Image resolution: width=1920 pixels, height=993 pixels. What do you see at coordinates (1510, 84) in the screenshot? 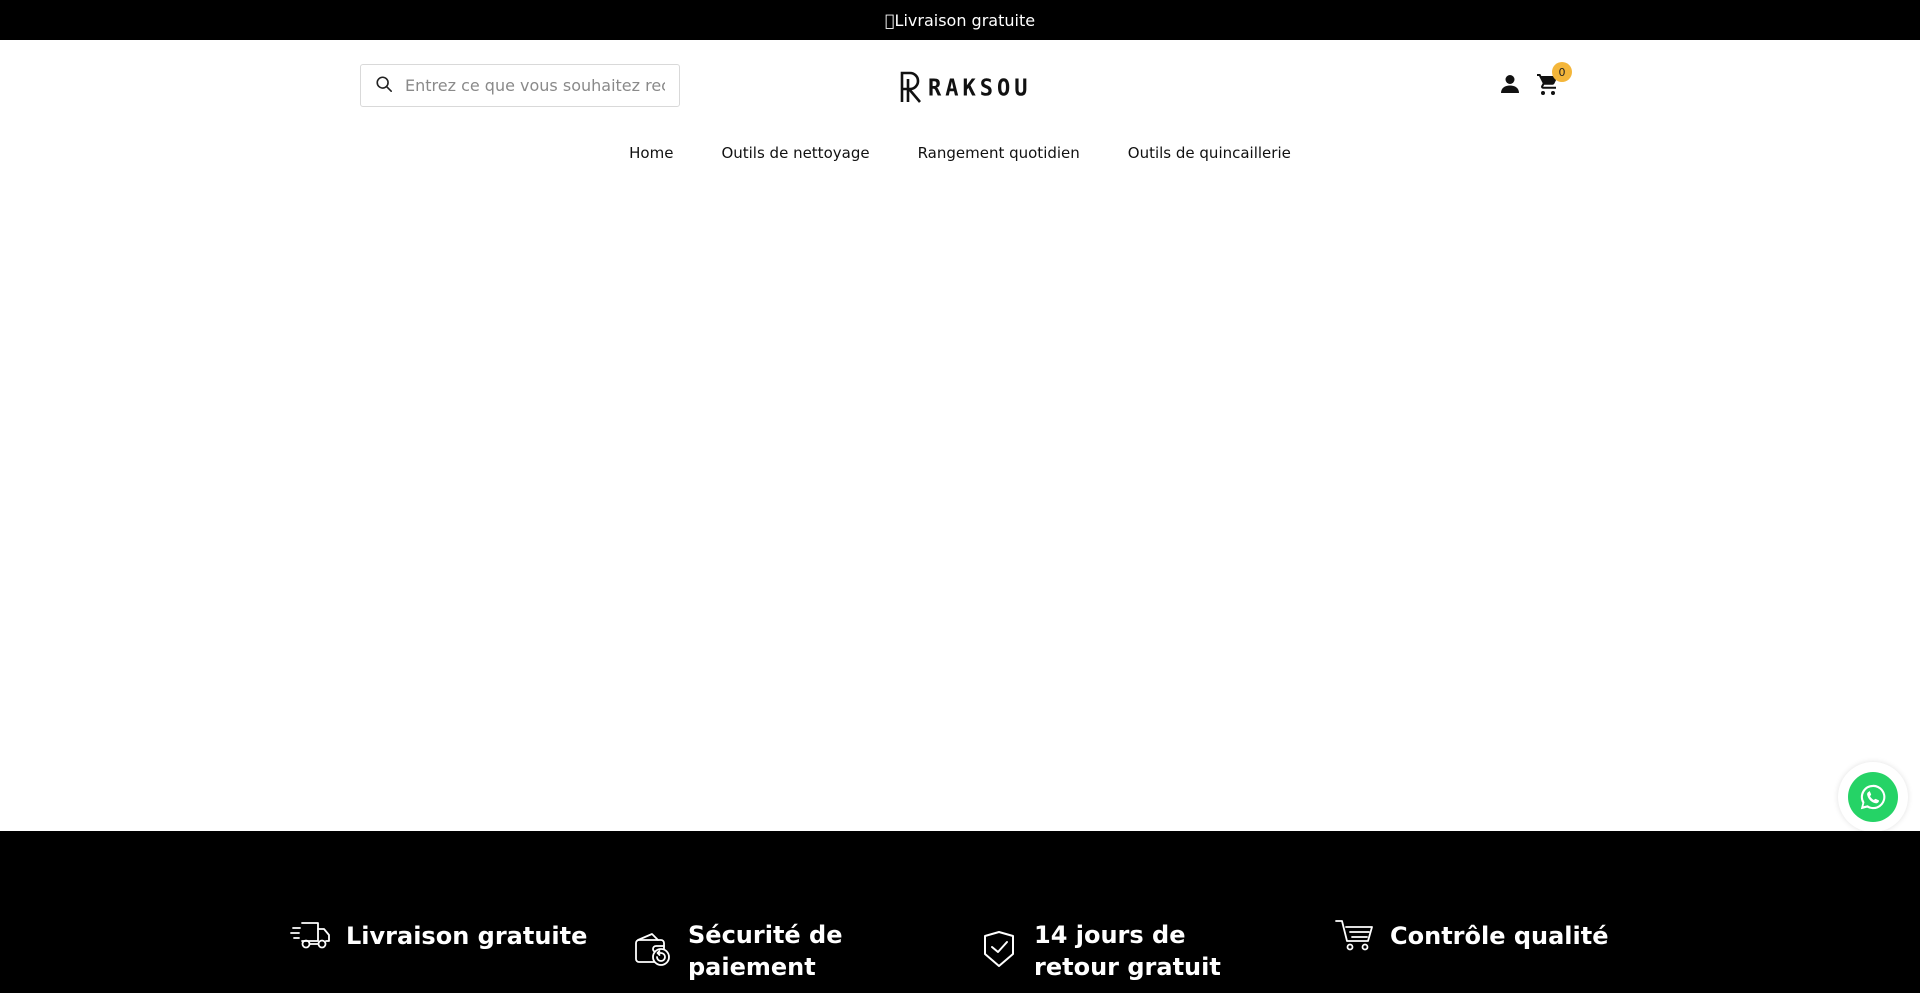
I see `account-icon` at bounding box center [1510, 84].